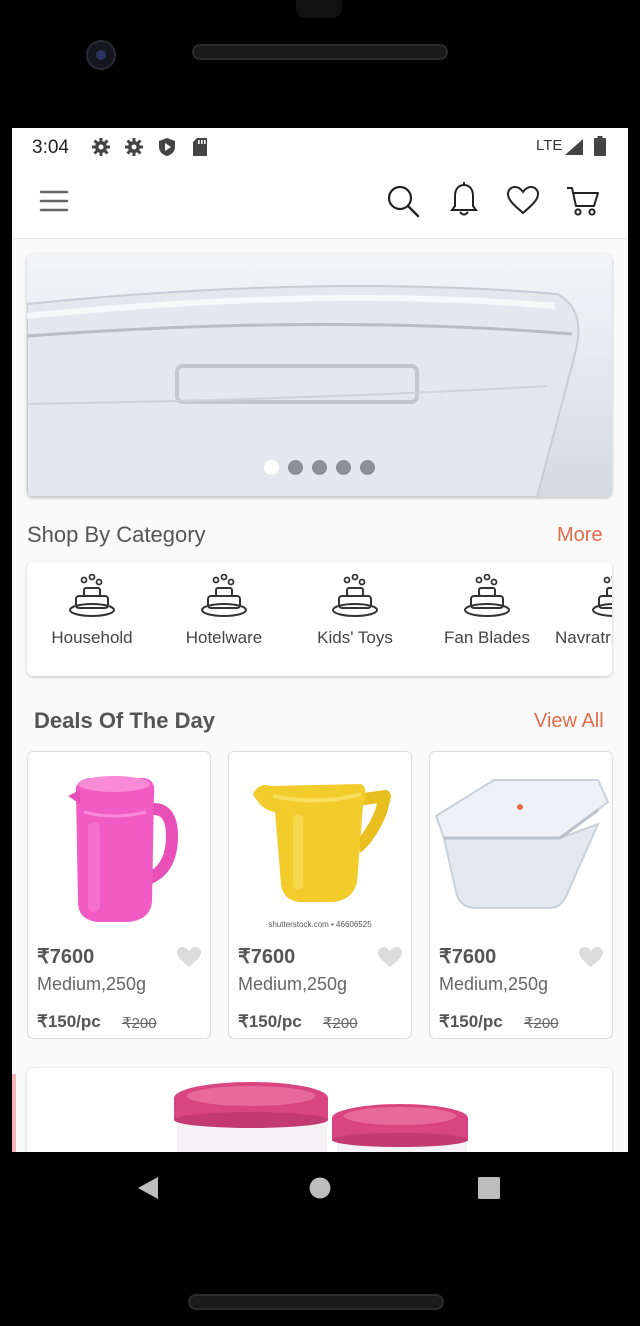 The image size is (640, 1326). What do you see at coordinates (316, 1302) in the screenshot?
I see `bottom-speaker` at bounding box center [316, 1302].